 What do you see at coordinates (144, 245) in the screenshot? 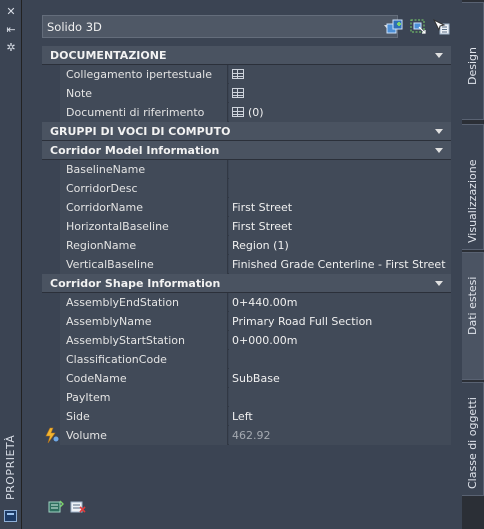
I see `property-key: RegionName` at bounding box center [144, 245].